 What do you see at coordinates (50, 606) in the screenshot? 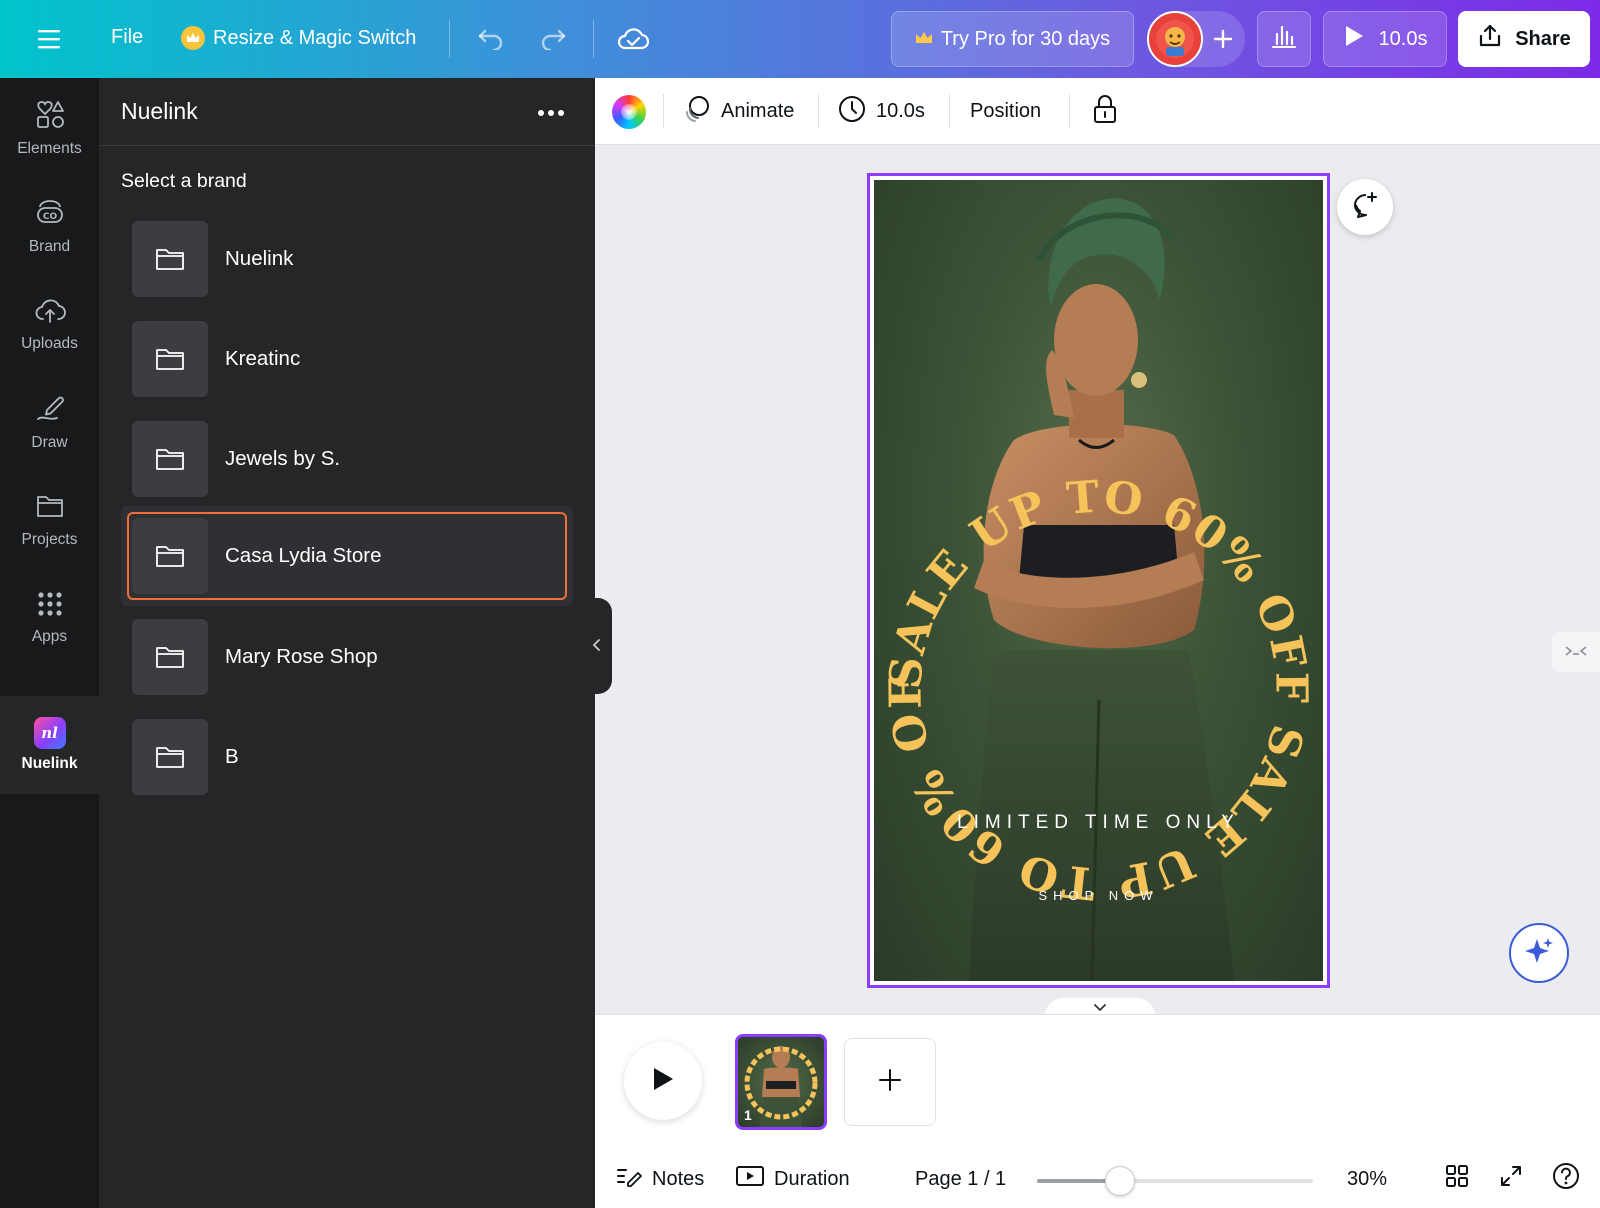
I see `grid-icon` at bounding box center [50, 606].